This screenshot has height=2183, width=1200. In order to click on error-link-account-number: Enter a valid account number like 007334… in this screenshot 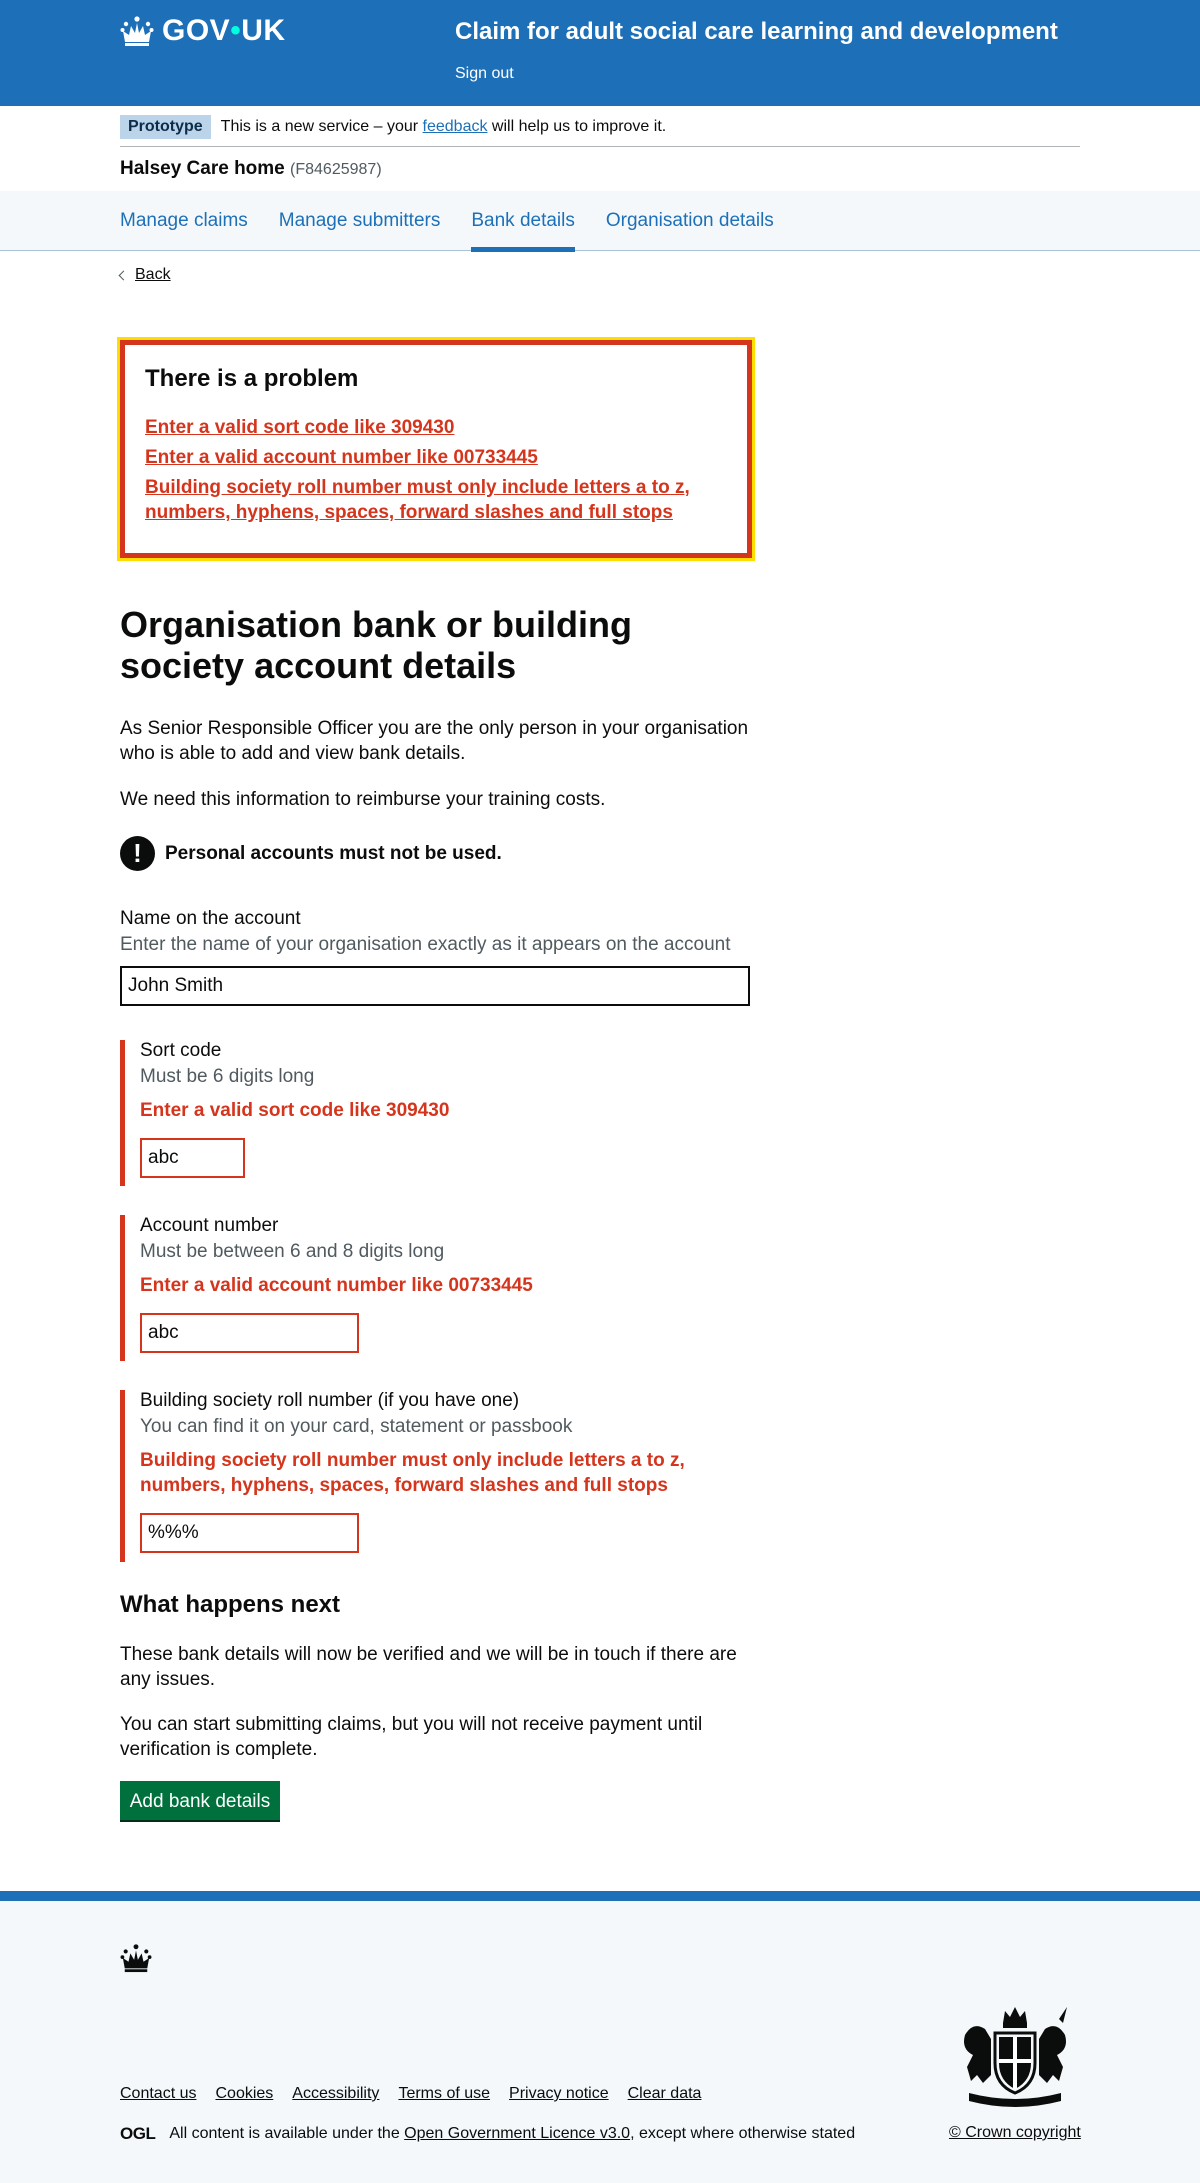, I will do `click(341, 457)`.